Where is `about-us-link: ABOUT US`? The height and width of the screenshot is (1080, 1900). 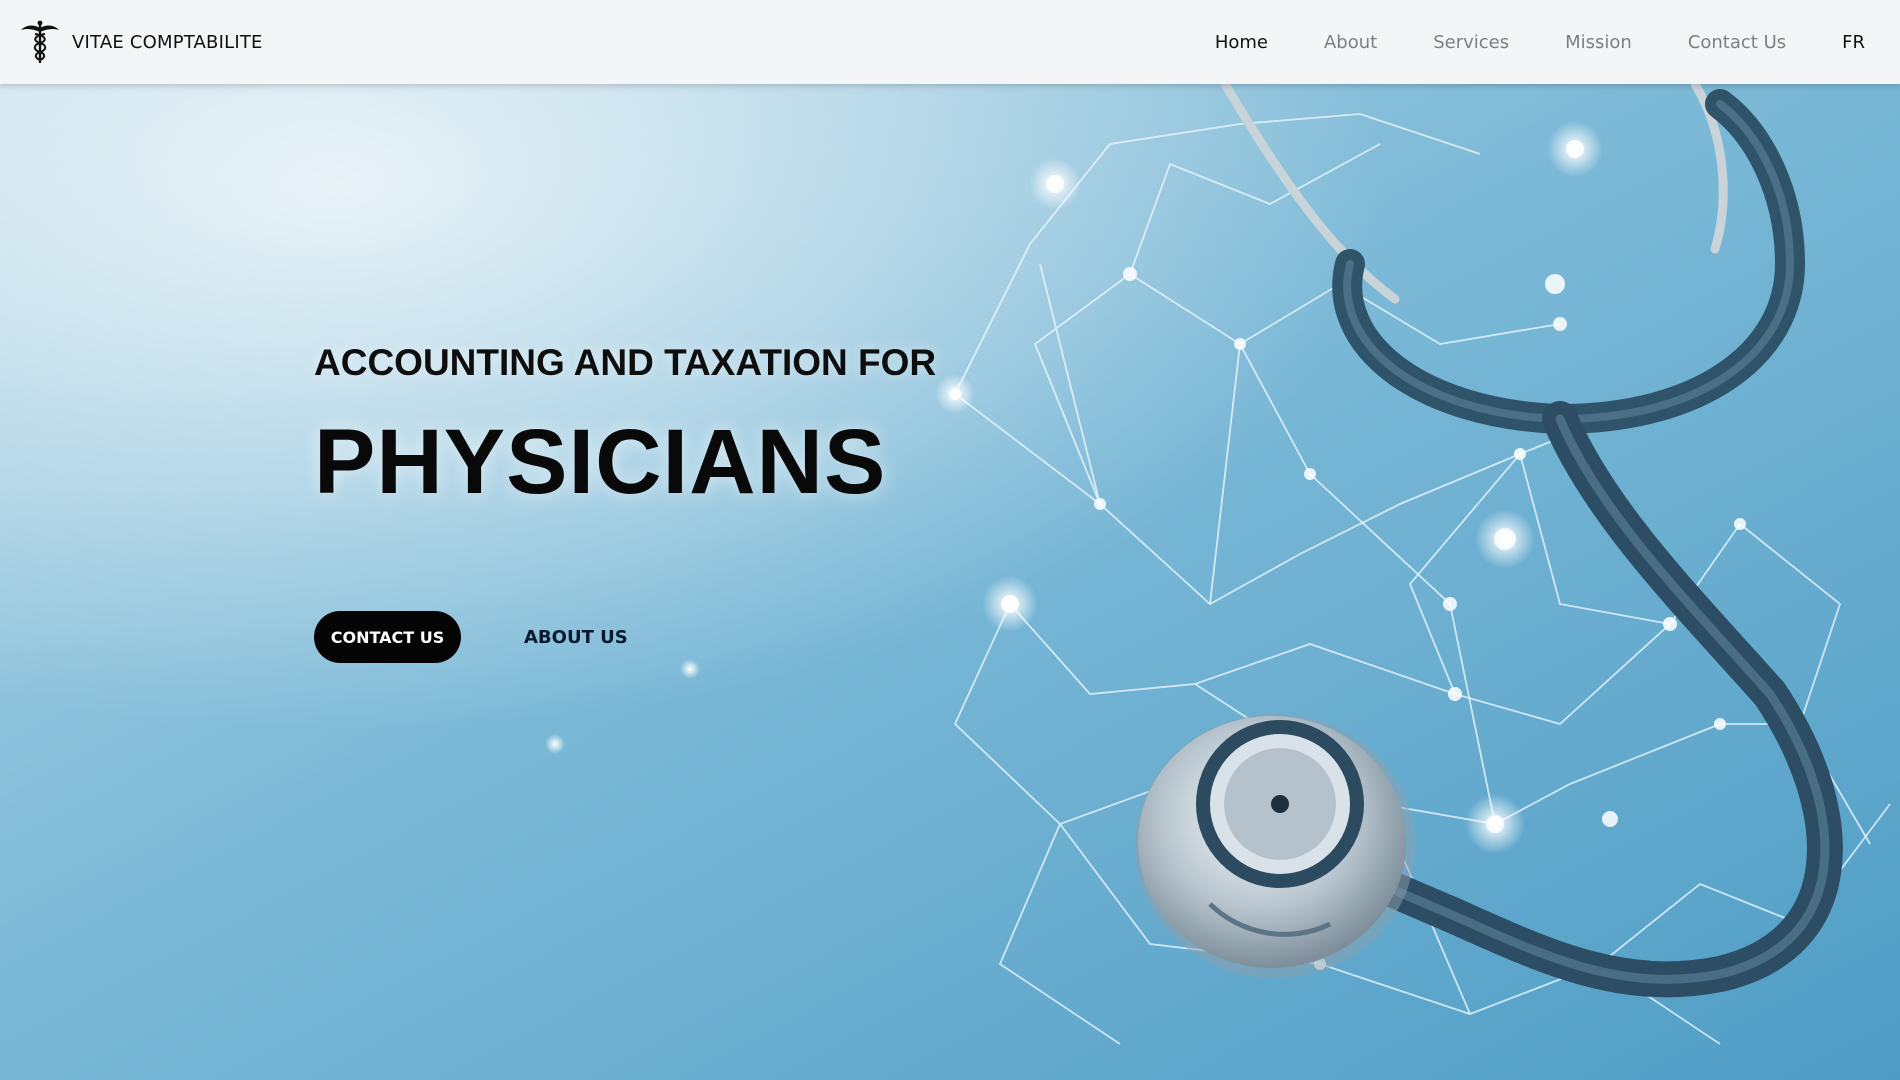
about-us-link: ABOUT US is located at coordinates (576, 637).